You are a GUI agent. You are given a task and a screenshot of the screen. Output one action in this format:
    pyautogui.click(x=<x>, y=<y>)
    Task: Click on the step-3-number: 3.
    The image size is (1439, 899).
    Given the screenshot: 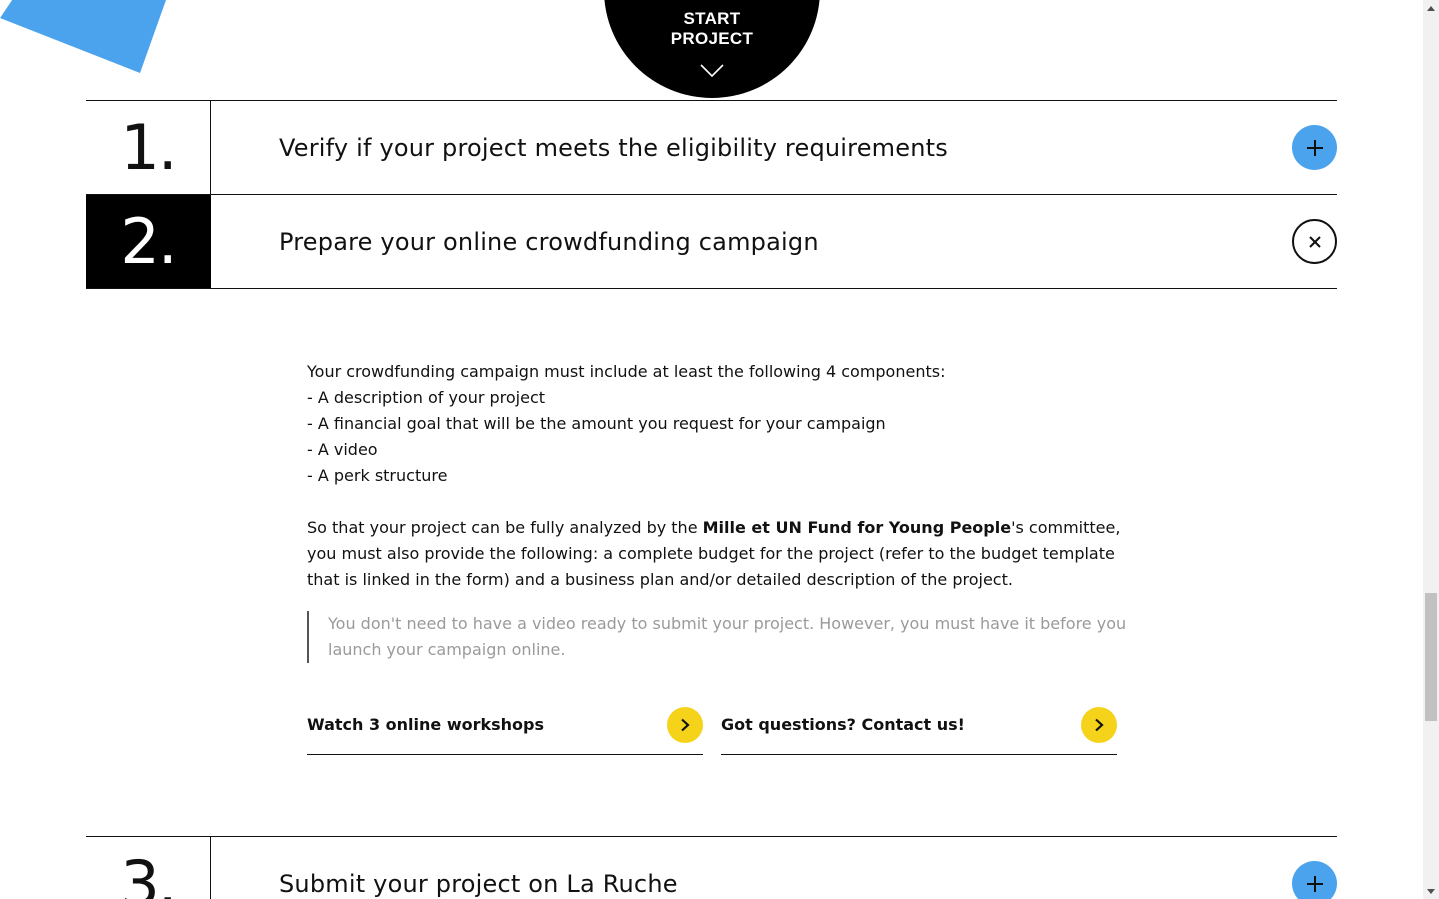 What is the action you would take?
    pyautogui.click(x=148, y=868)
    